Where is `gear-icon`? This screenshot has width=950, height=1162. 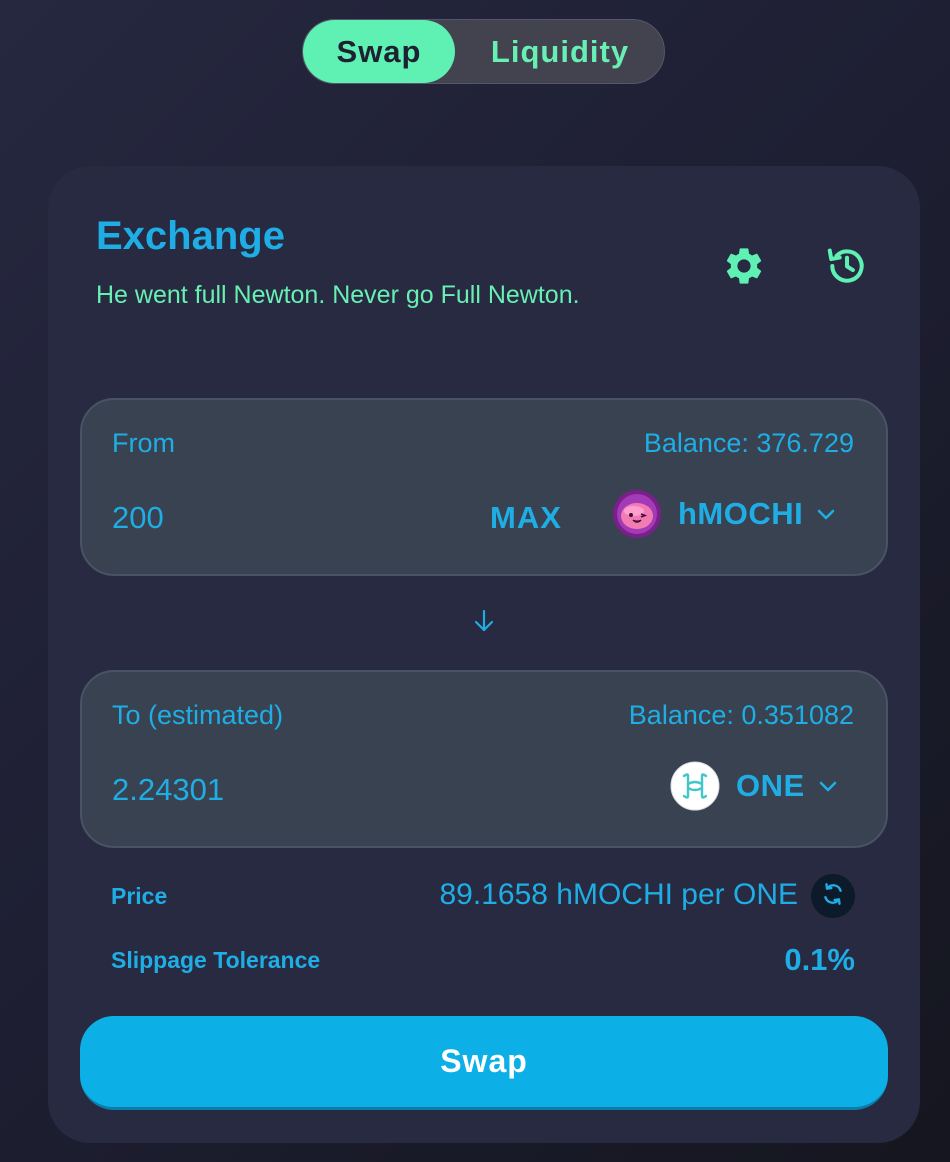
gear-icon is located at coordinates (744, 266).